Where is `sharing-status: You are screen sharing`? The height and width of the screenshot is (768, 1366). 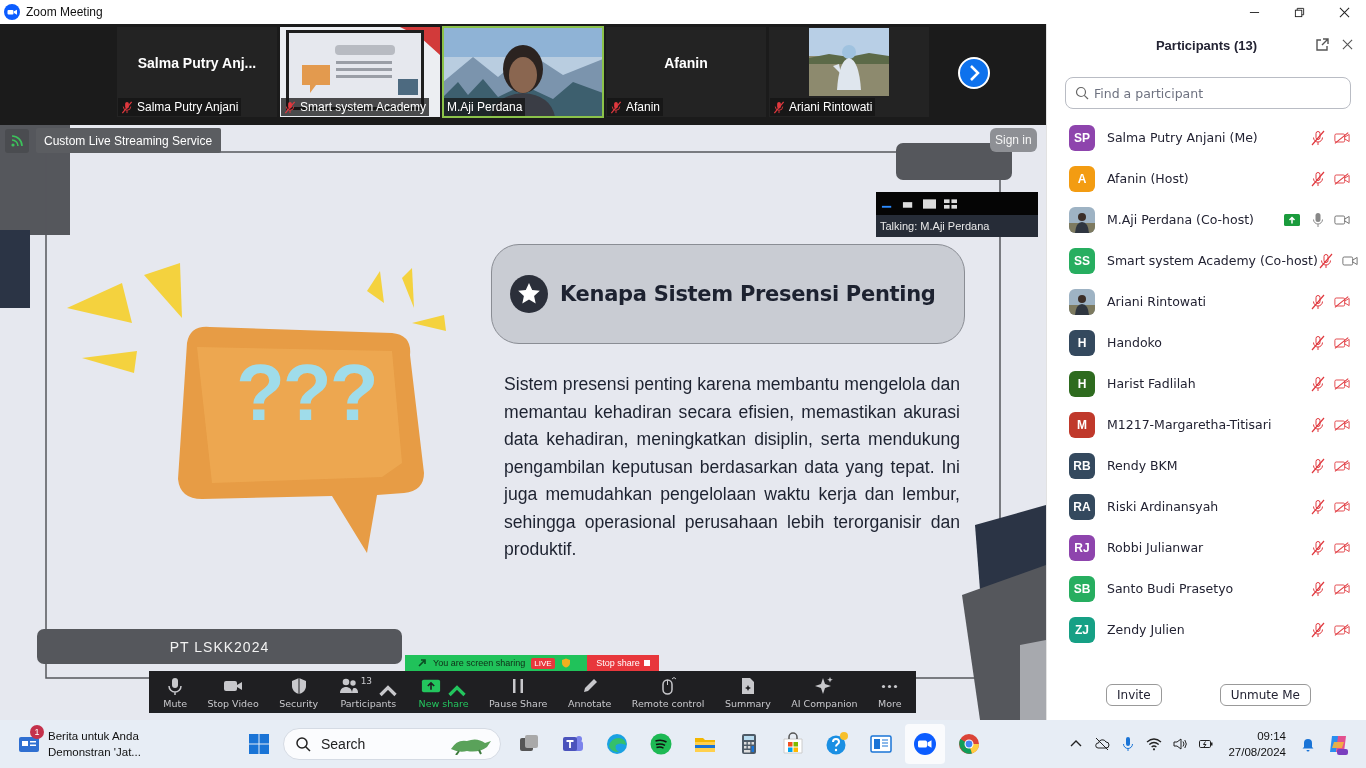 sharing-status: You are screen sharing is located at coordinates (479, 663).